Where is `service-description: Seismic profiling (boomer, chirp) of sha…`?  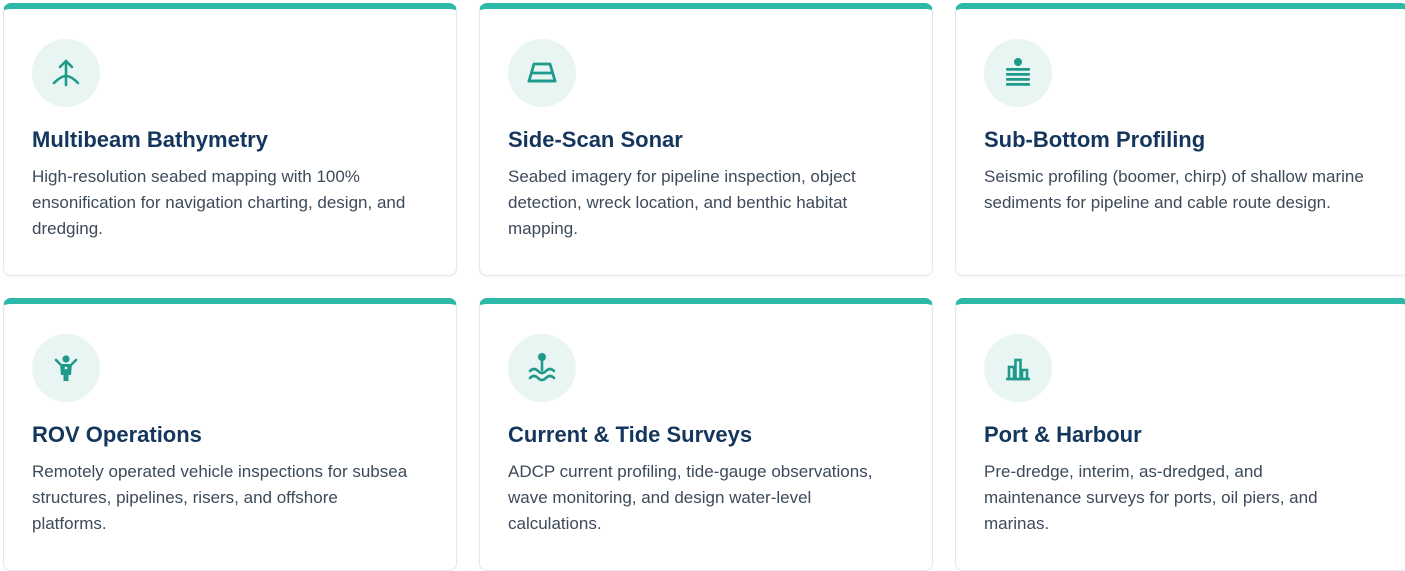 service-description: Seismic profiling (boomer, chirp) of sha… is located at coordinates (1174, 189).